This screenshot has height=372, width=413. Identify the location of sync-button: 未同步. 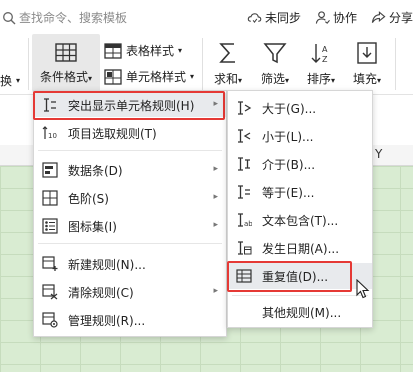
(274, 17).